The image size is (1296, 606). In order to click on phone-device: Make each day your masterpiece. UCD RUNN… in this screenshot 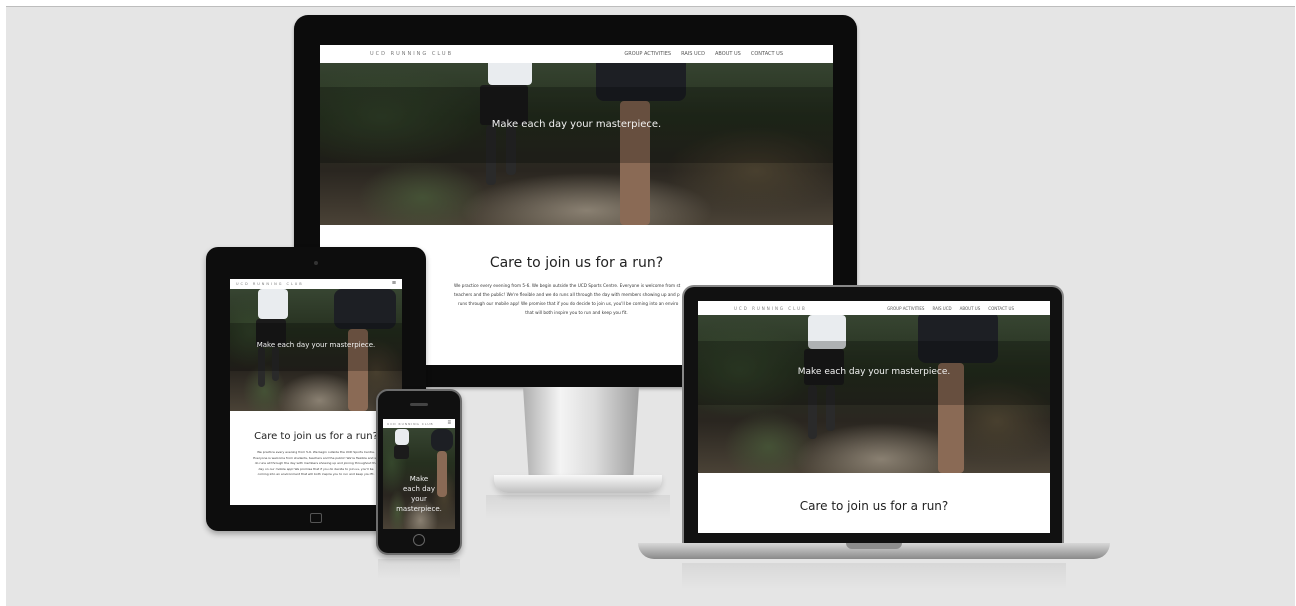, I will do `click(419, 472)`.